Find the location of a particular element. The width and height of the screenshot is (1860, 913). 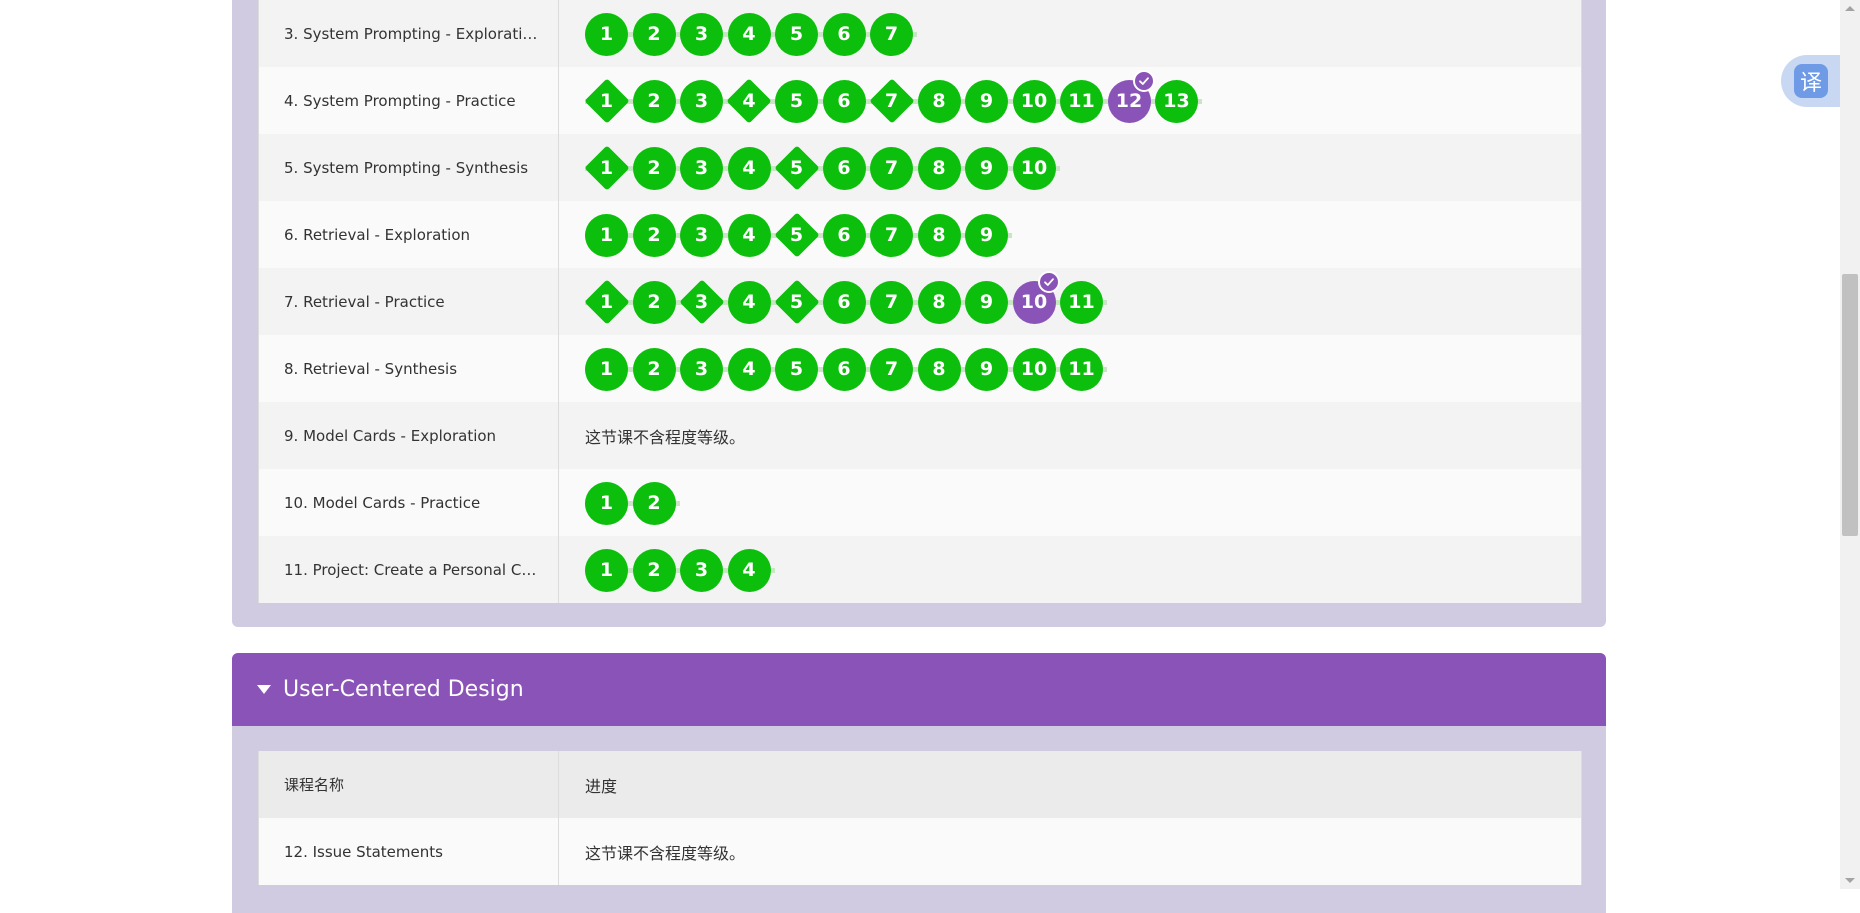

scrollbar-thumb is located at coordinates (1850, 405).